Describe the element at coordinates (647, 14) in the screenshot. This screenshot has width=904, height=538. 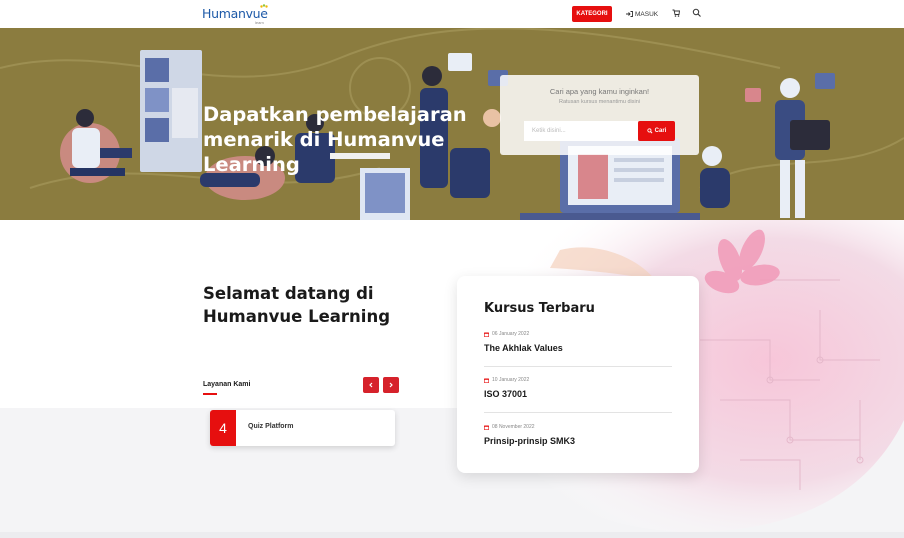
I see `masuk-label: MASUK` at that location.